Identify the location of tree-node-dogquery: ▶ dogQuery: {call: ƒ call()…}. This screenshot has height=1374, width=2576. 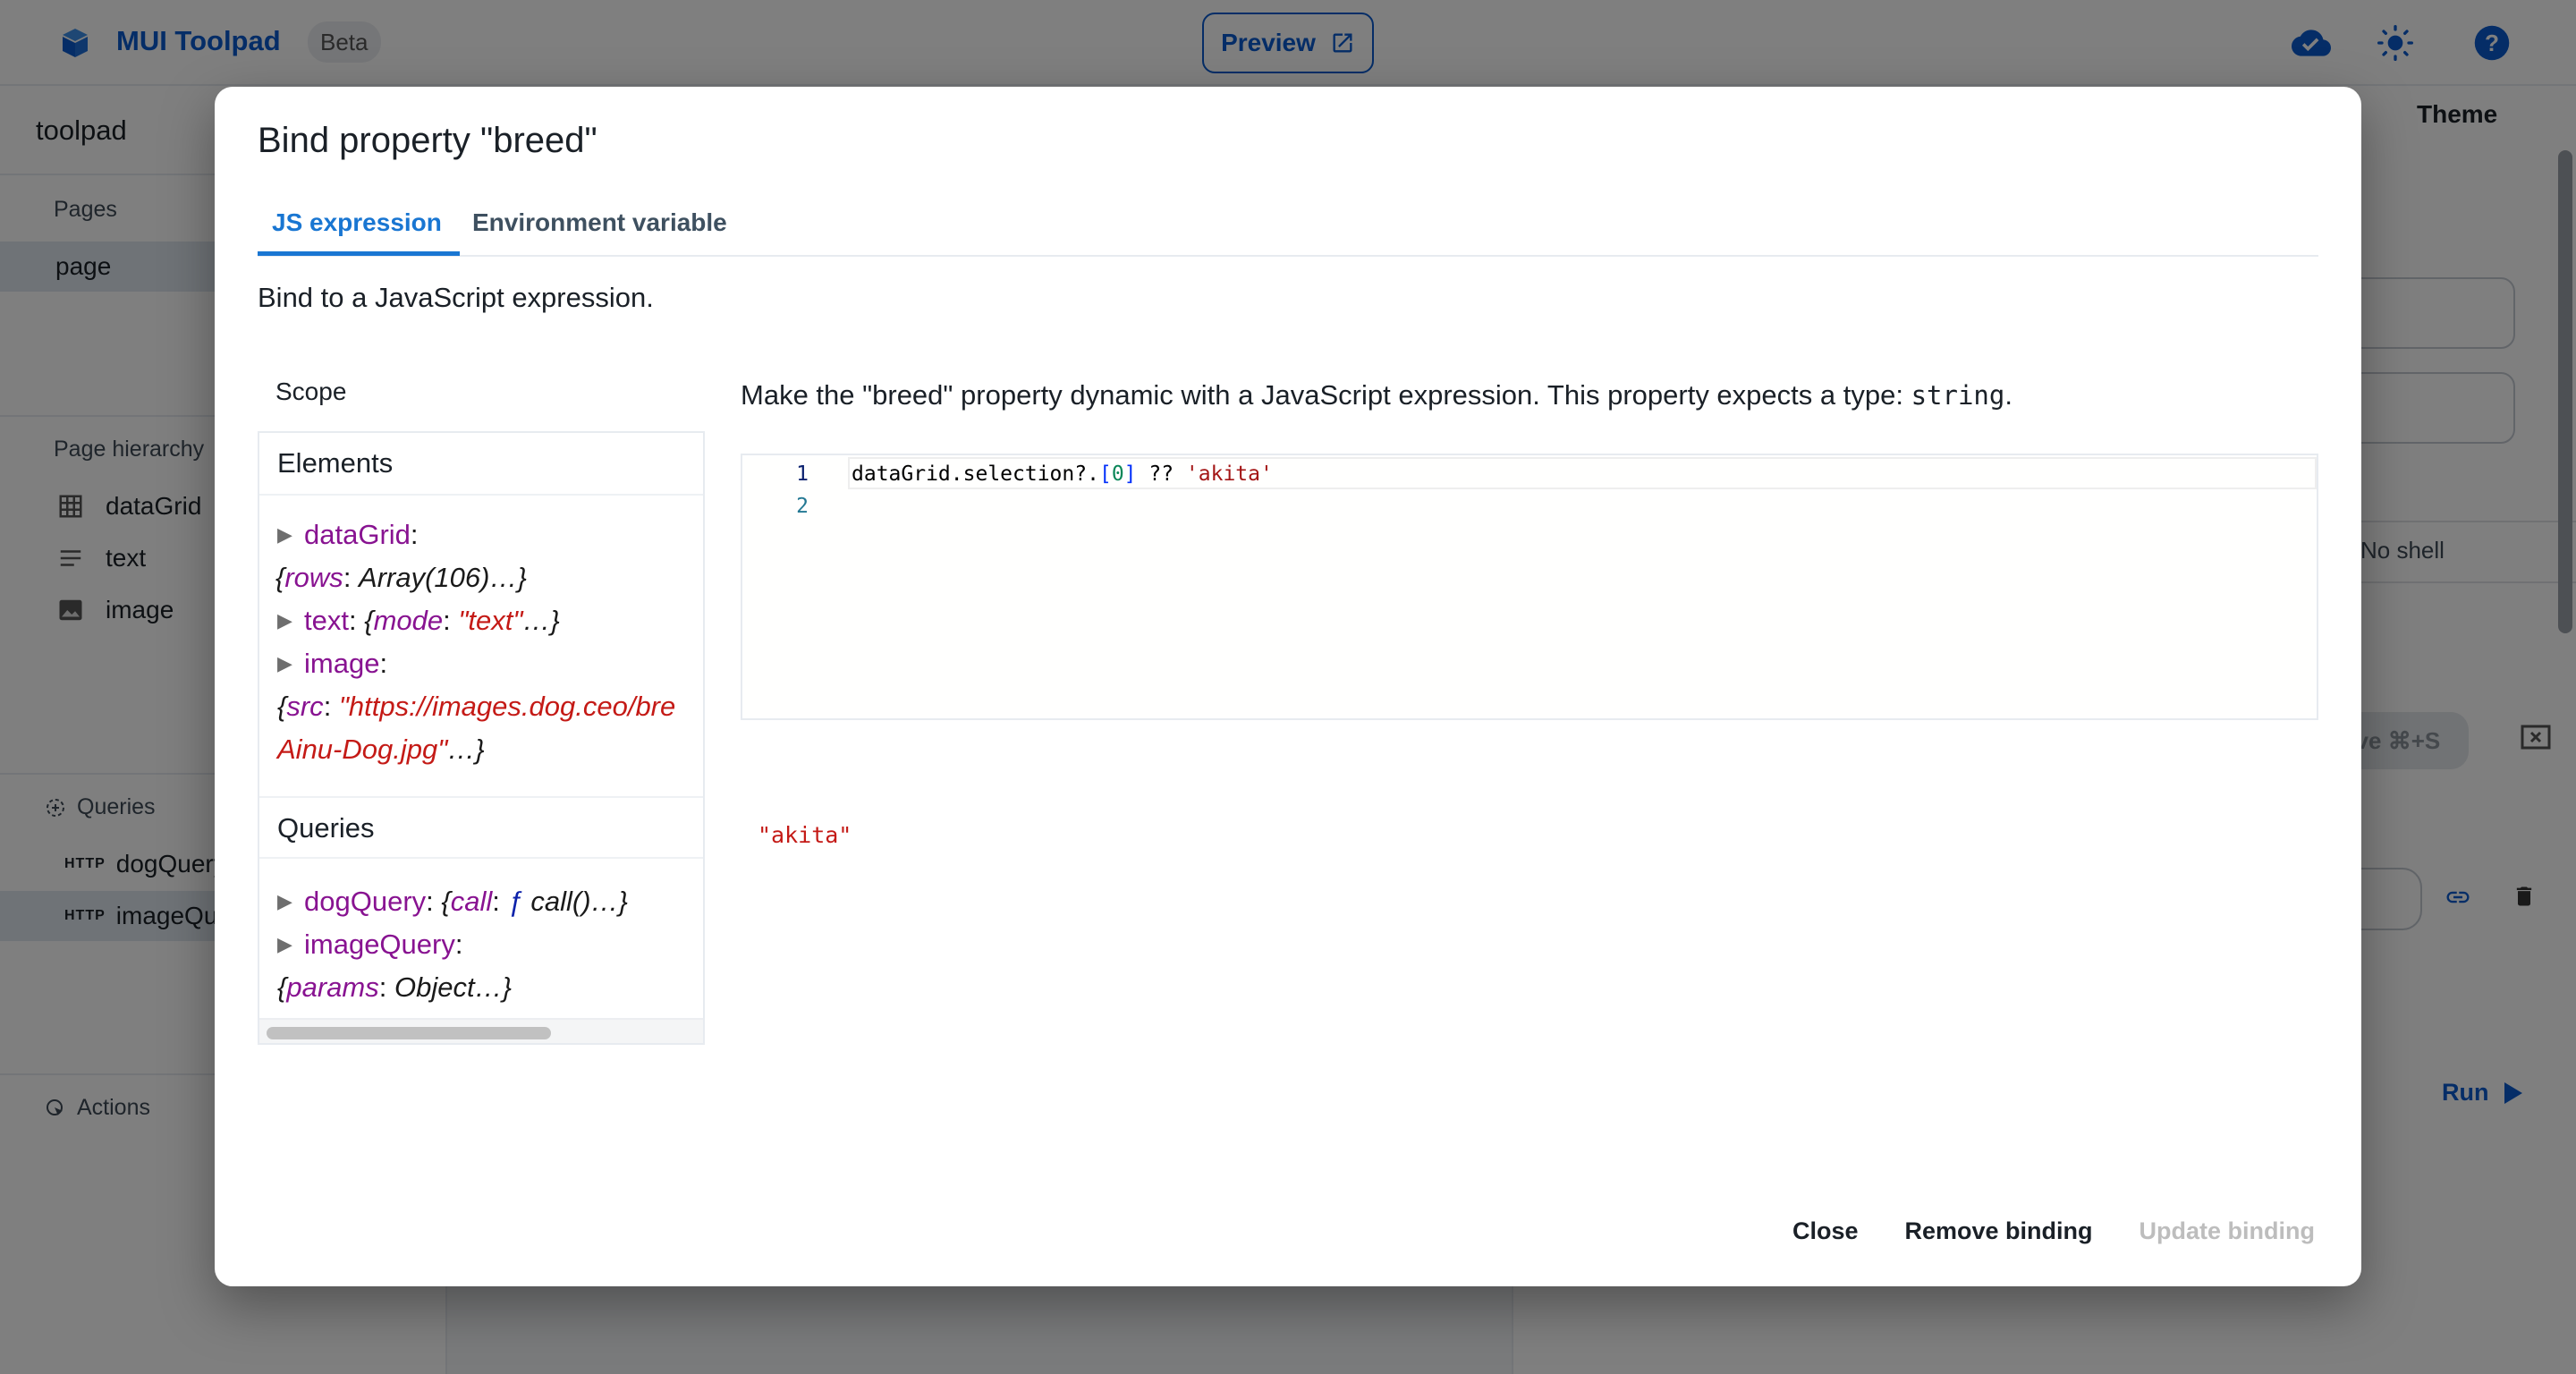
(490, 901).